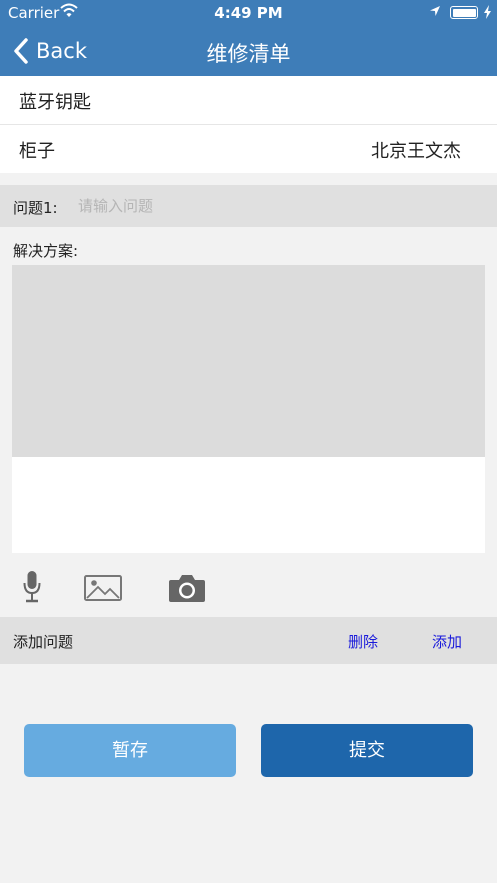 This screenshot has height=883, width=497. Describe the element at coordinates (248, 149) in the screenshot. I see `list-item: 柜子 北京王文杰` at that location.